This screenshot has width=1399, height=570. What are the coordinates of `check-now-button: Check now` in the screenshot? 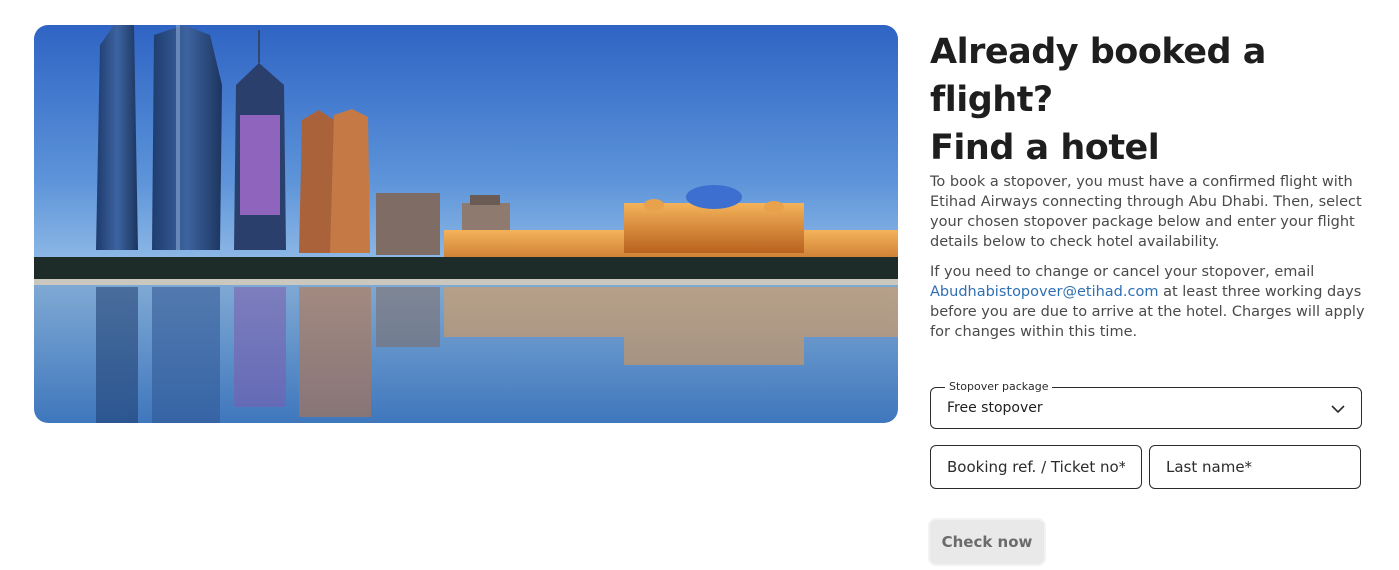 It's located at (987, 542).